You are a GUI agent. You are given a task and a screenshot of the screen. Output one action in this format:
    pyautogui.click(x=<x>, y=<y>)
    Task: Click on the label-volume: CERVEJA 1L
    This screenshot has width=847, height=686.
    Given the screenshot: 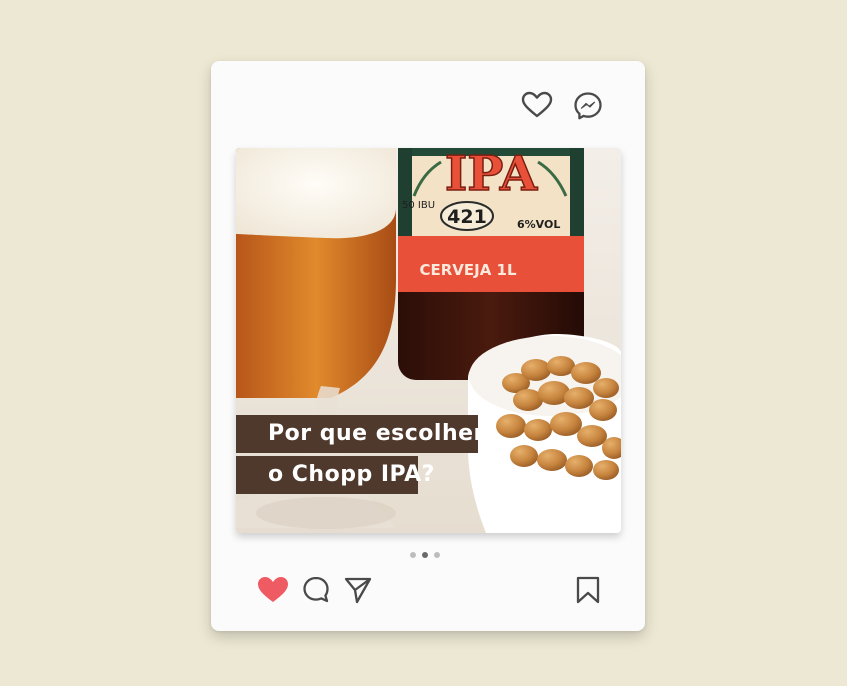 What is the action you would take?
    pyautogui.click(x=468, y=270)
    